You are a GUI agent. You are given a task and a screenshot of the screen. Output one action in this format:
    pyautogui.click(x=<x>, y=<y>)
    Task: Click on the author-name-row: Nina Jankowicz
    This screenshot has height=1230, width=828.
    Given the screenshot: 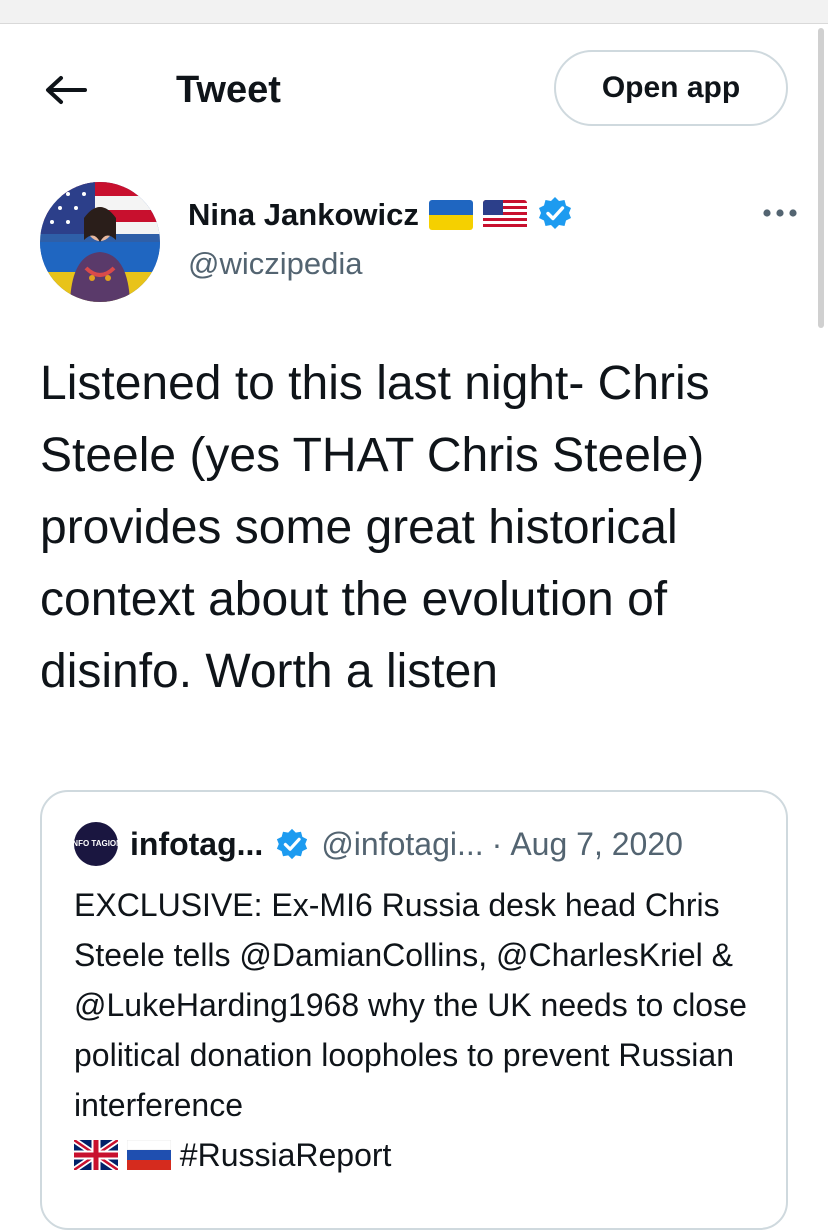 What is the action you would take?
    pyautogui.click(x=380, y=215)
    